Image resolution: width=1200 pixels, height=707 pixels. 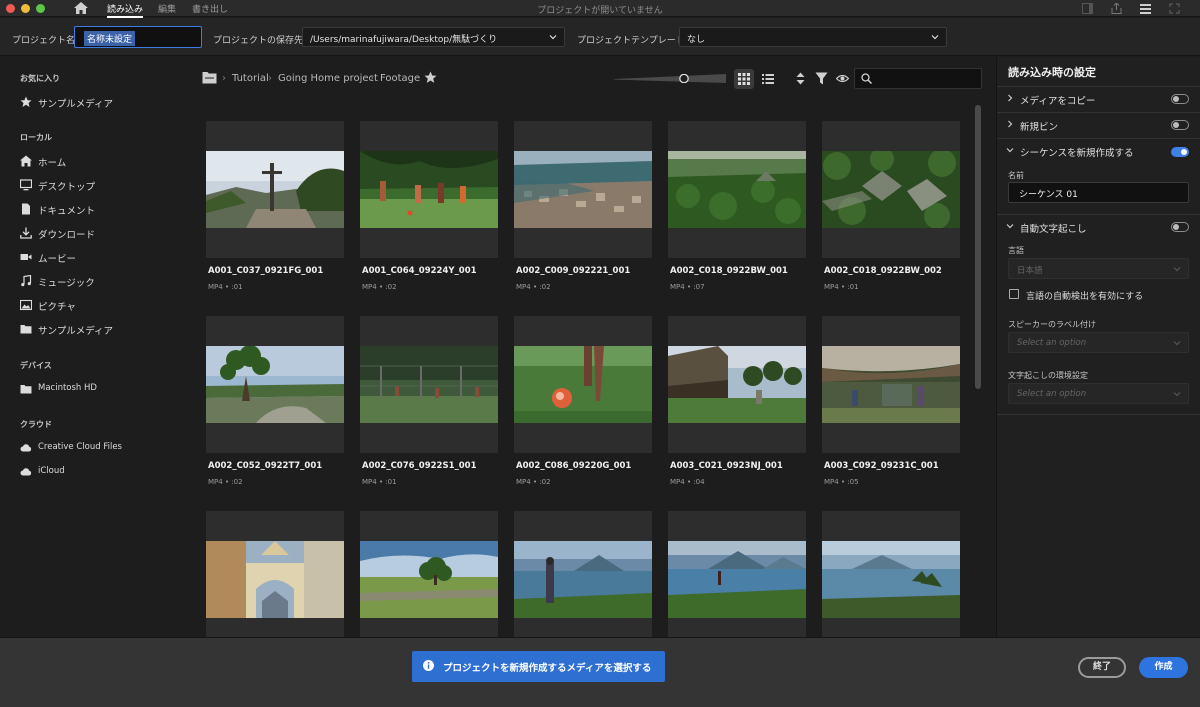 What do you see at coordinates (102, 282) in the screenshot?
I see `sidebar-item-music: ミュージック` at bounding box center [102, 282].